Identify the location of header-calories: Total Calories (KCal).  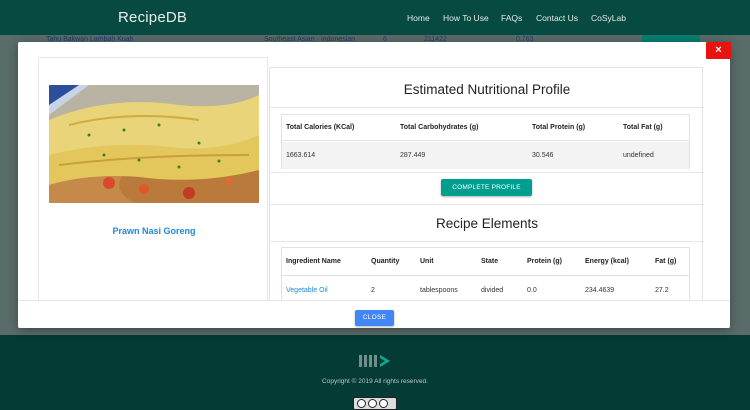
(320, 127).